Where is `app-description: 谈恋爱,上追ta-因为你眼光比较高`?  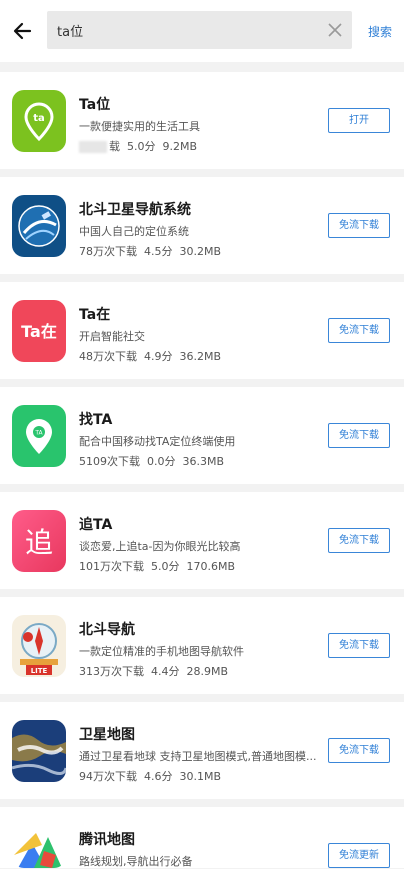 app-description: 谈恋爱,上追ta-因为你眼光比较高 is located at coordinates (160, 546).